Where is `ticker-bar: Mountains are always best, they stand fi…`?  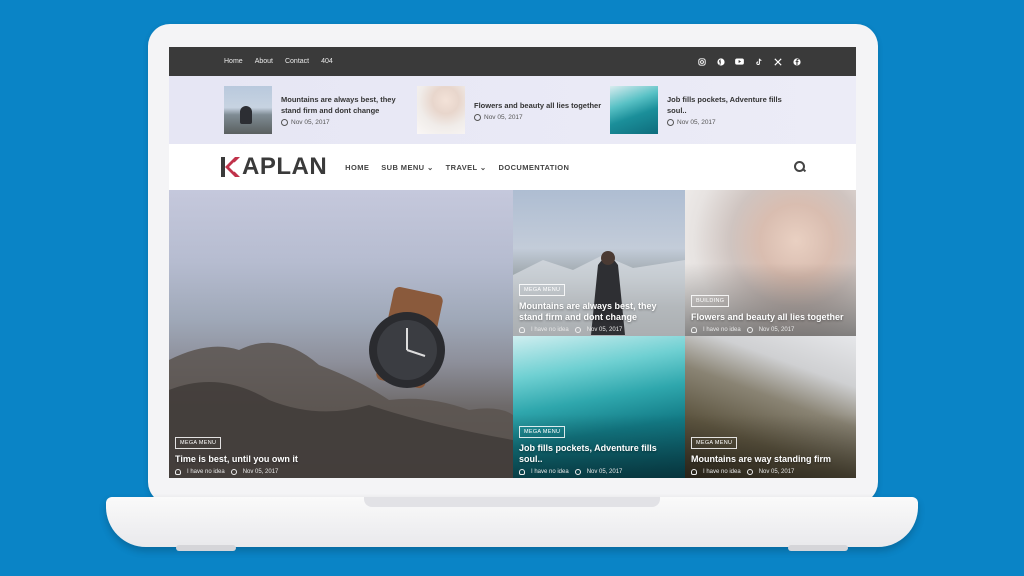
ticker-bar: Mountains are always best, they stand fi… is located at coordinates (512, 110).